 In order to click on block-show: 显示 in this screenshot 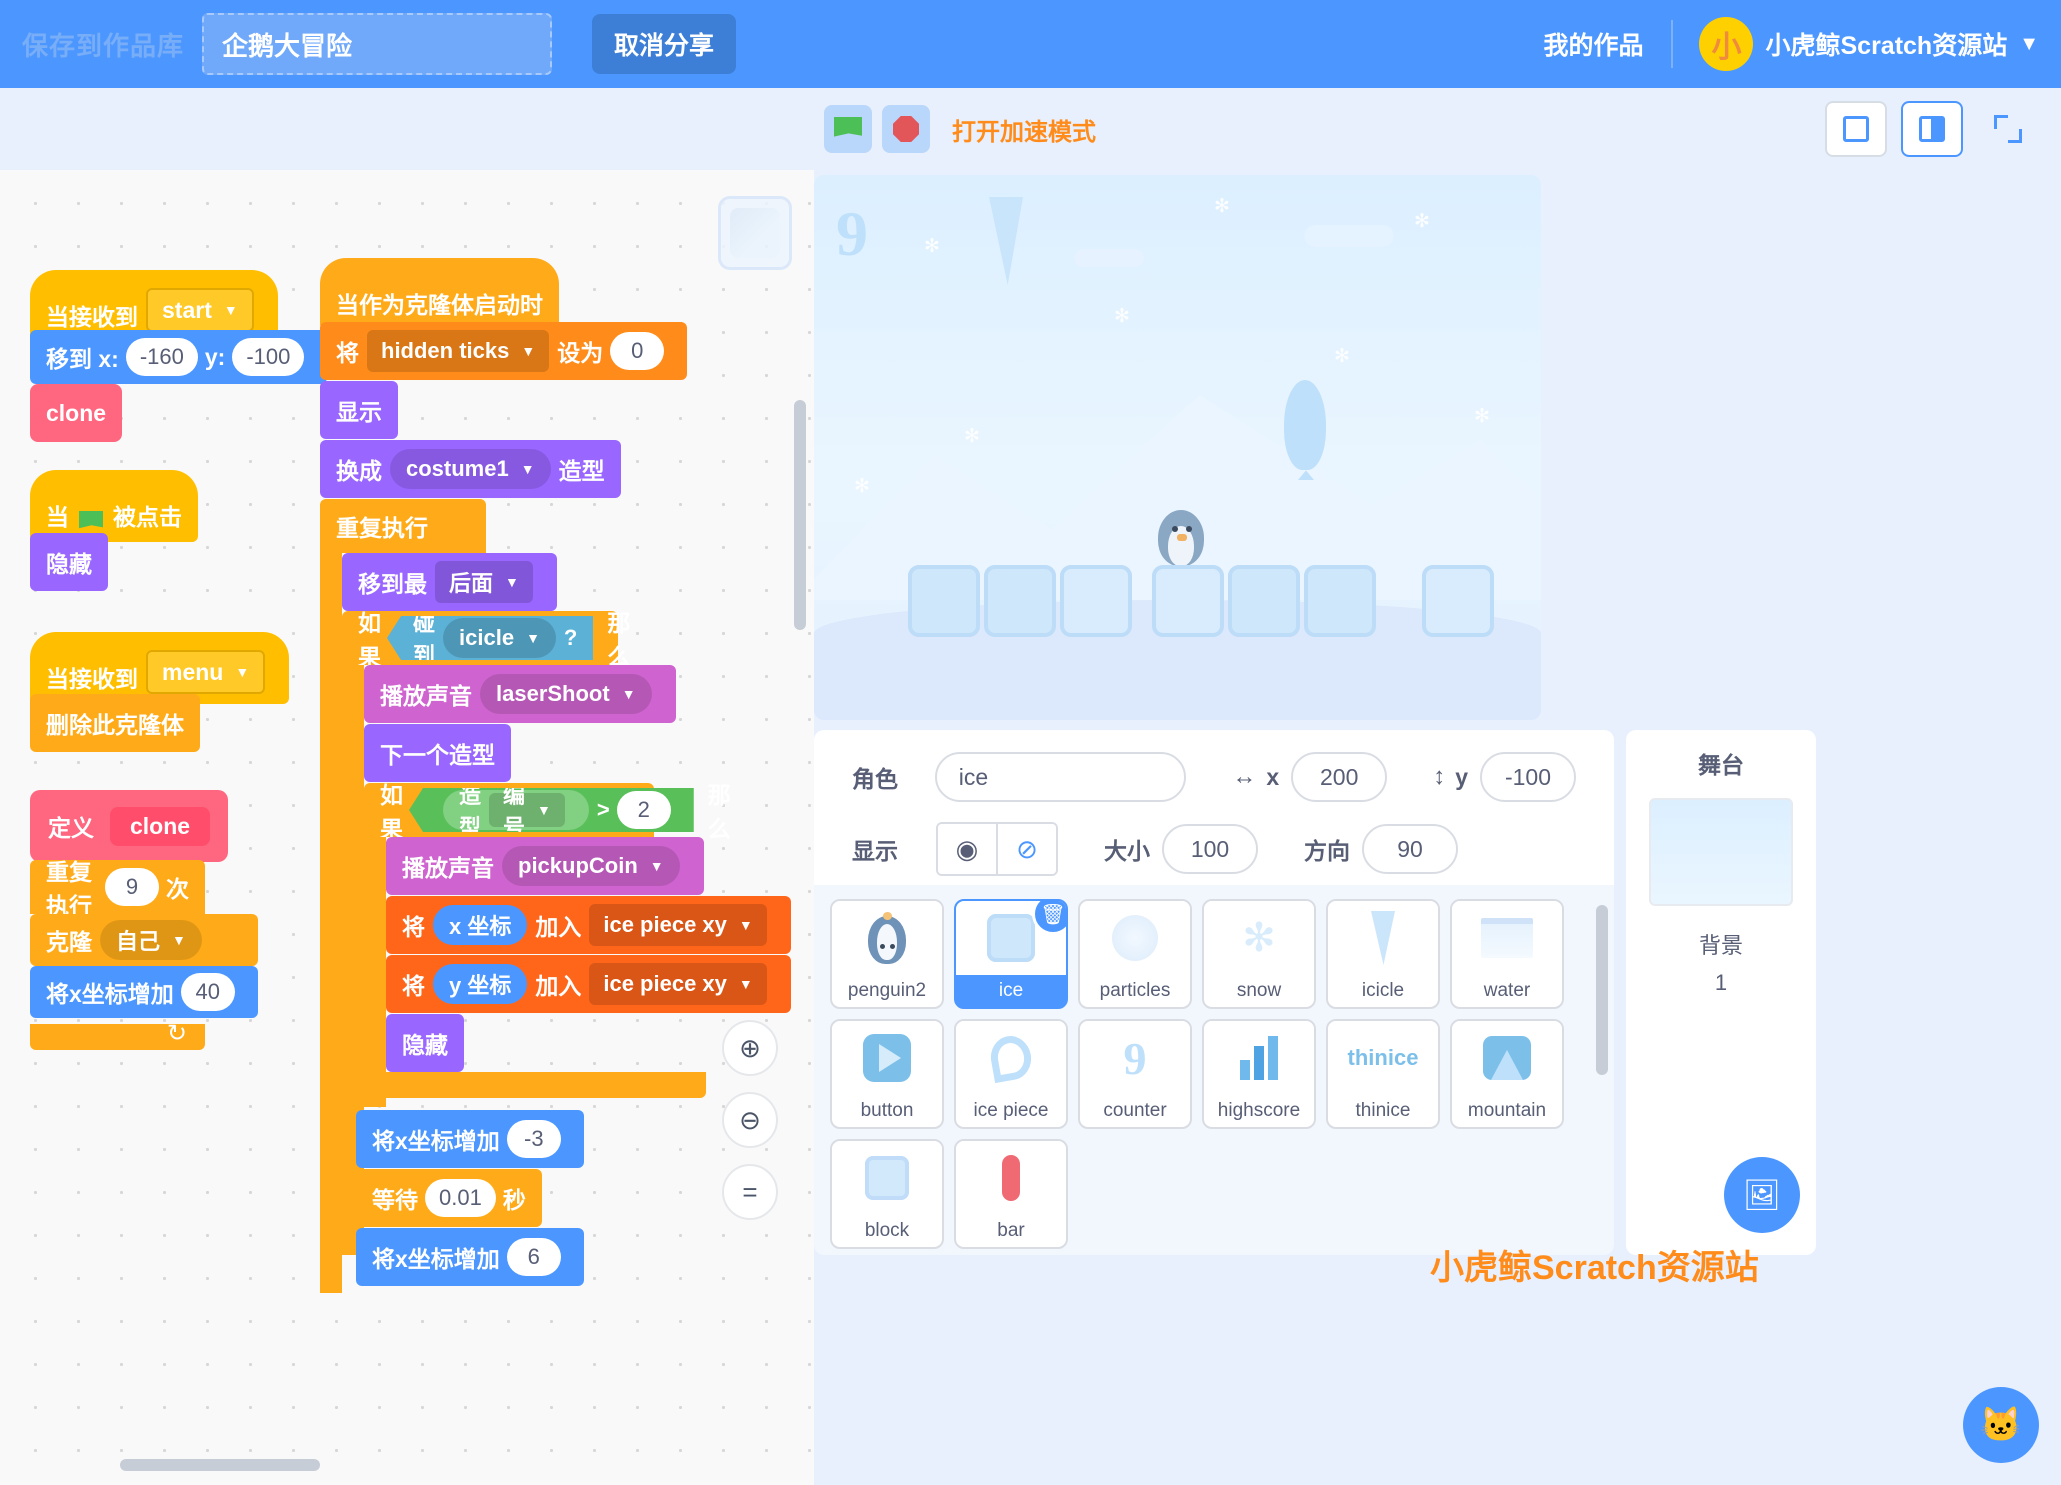, I will do `click(359, 410)`.